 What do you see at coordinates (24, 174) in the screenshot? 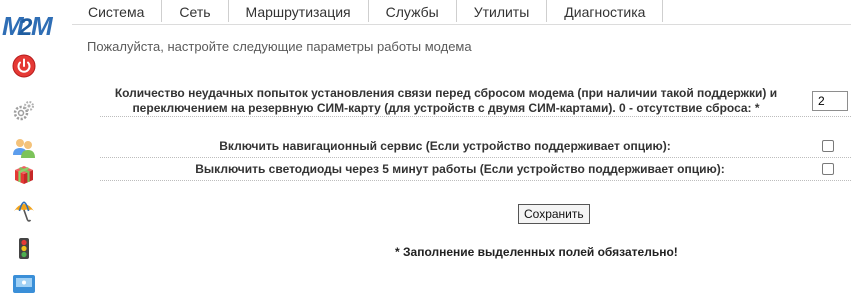
I see `gift-icon` at bounding box center [24, 174].